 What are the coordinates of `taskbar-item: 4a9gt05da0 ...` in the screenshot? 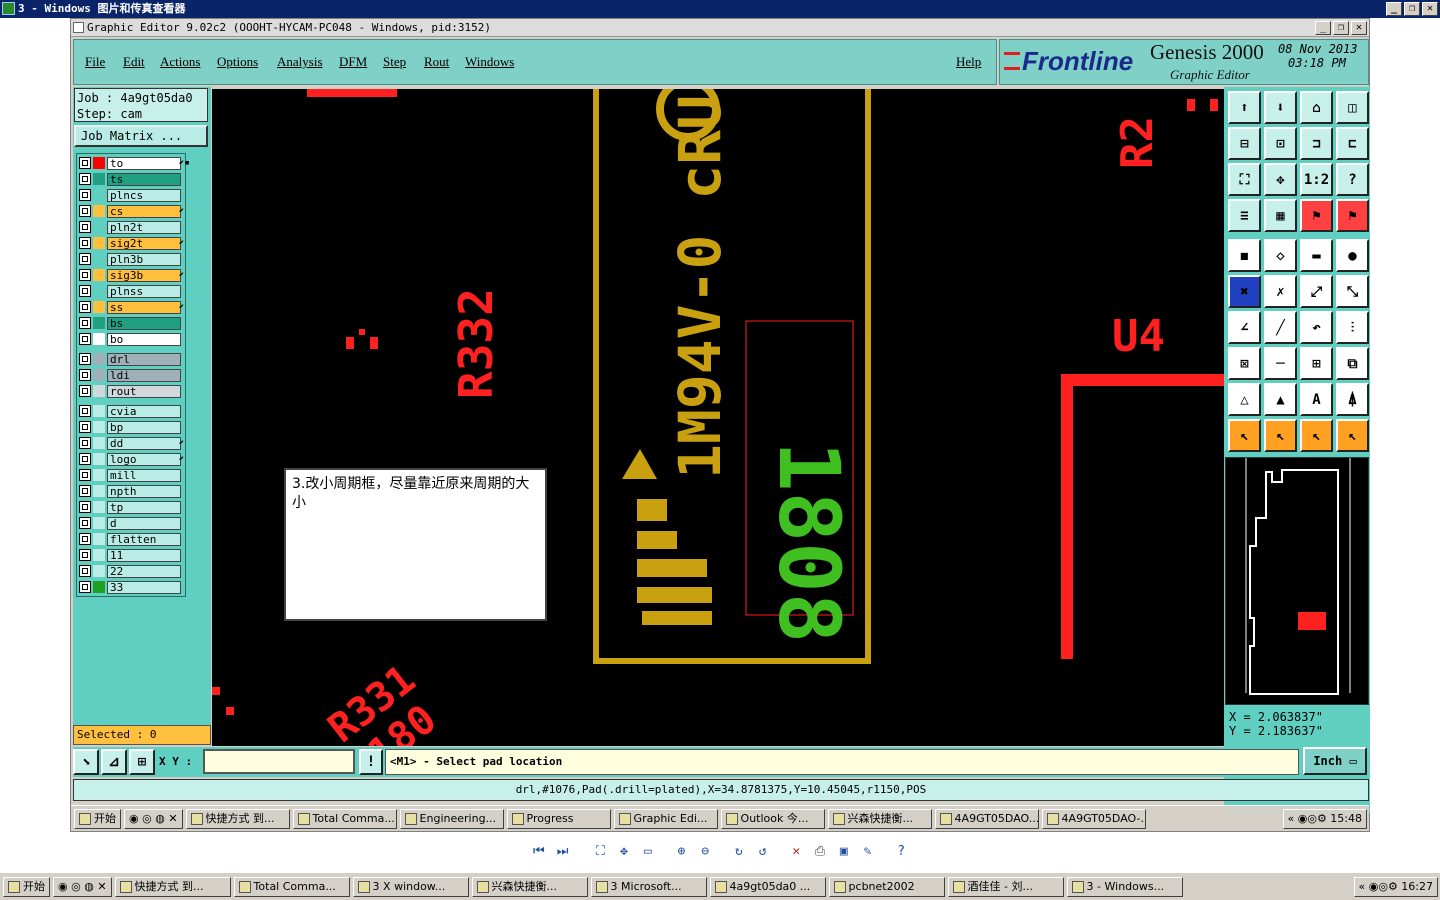 It's located at (767, 886).